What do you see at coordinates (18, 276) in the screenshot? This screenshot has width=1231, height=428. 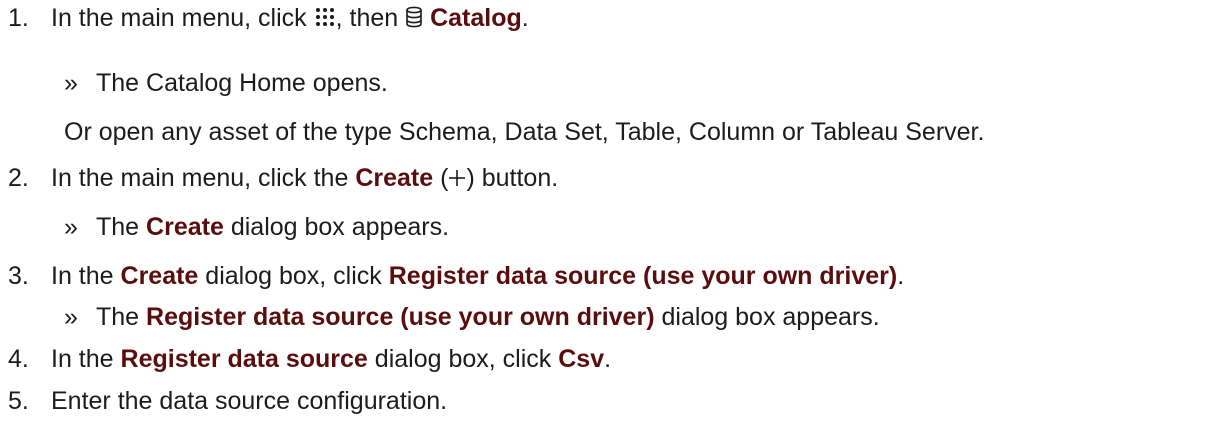 I see `step-number: 3.` at bounding box center [18, 276].